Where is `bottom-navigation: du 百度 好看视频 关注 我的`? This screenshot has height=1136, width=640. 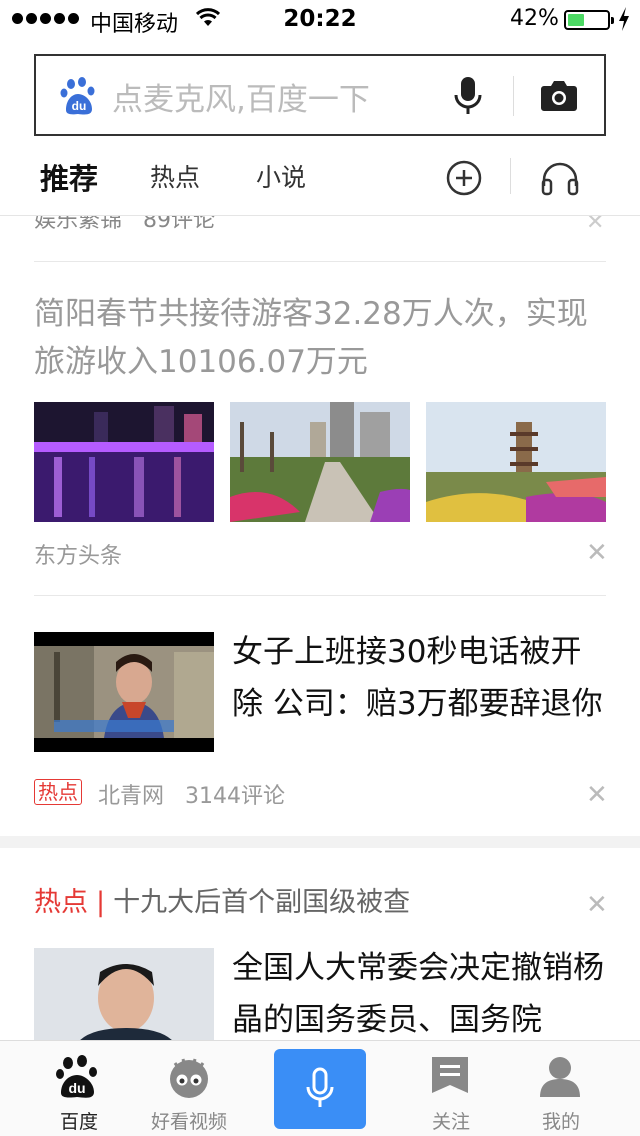 bottom-navigation: du 百度 好看视频 关注 我的 is located at coordinates (320, 1088).